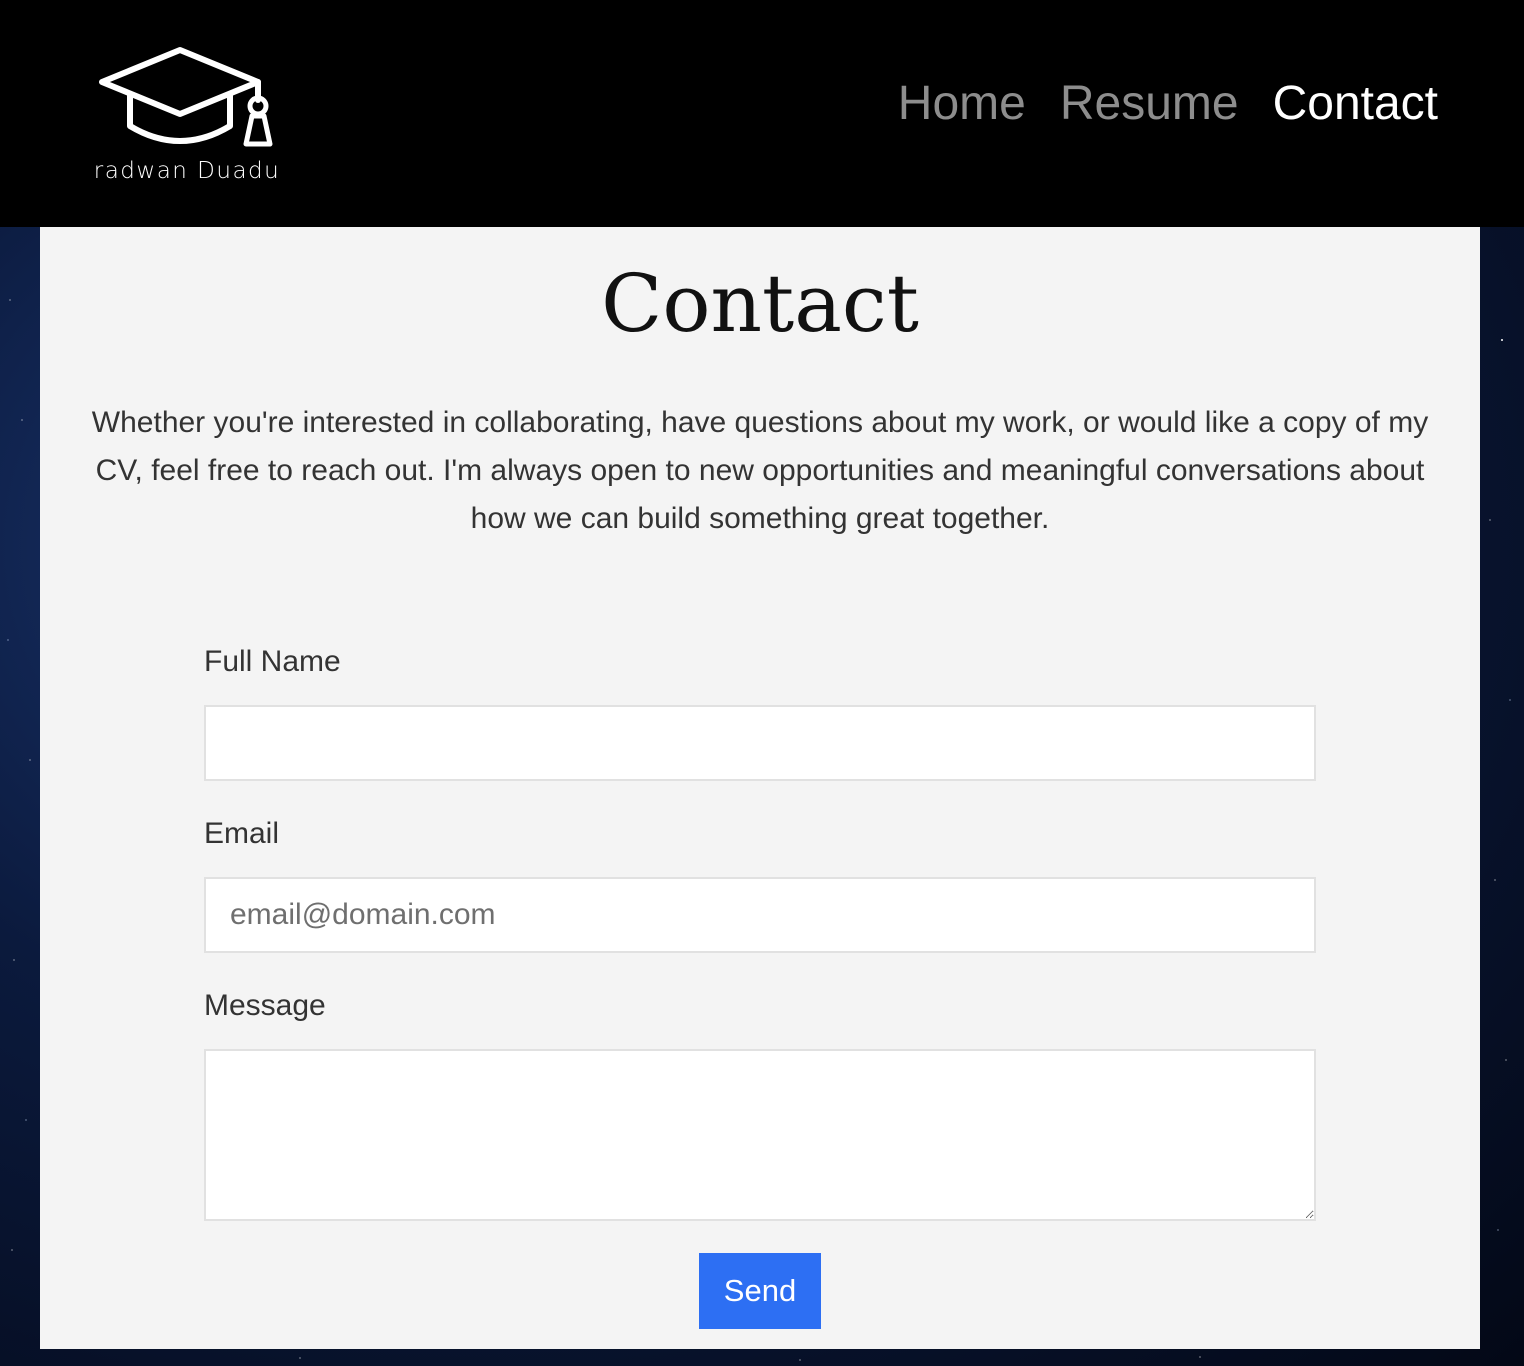 The image size is (1524, 1366). What do you see at coordinates (1149, 104) in the screenshot?
I see `nav-item-resume: Resume` at bounding box center [1149, 104].